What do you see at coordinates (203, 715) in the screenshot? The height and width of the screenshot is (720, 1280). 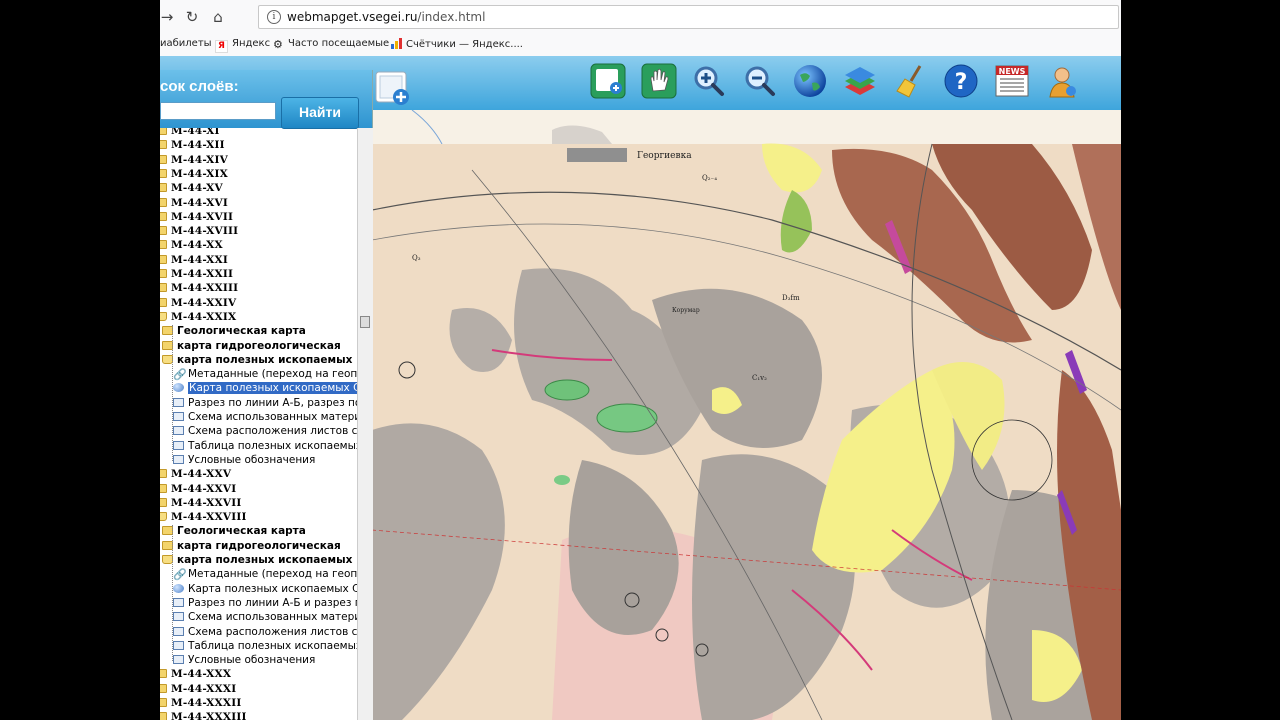 I see `tree-item: M-44-XXXIII` at bounding box center [203, 715].